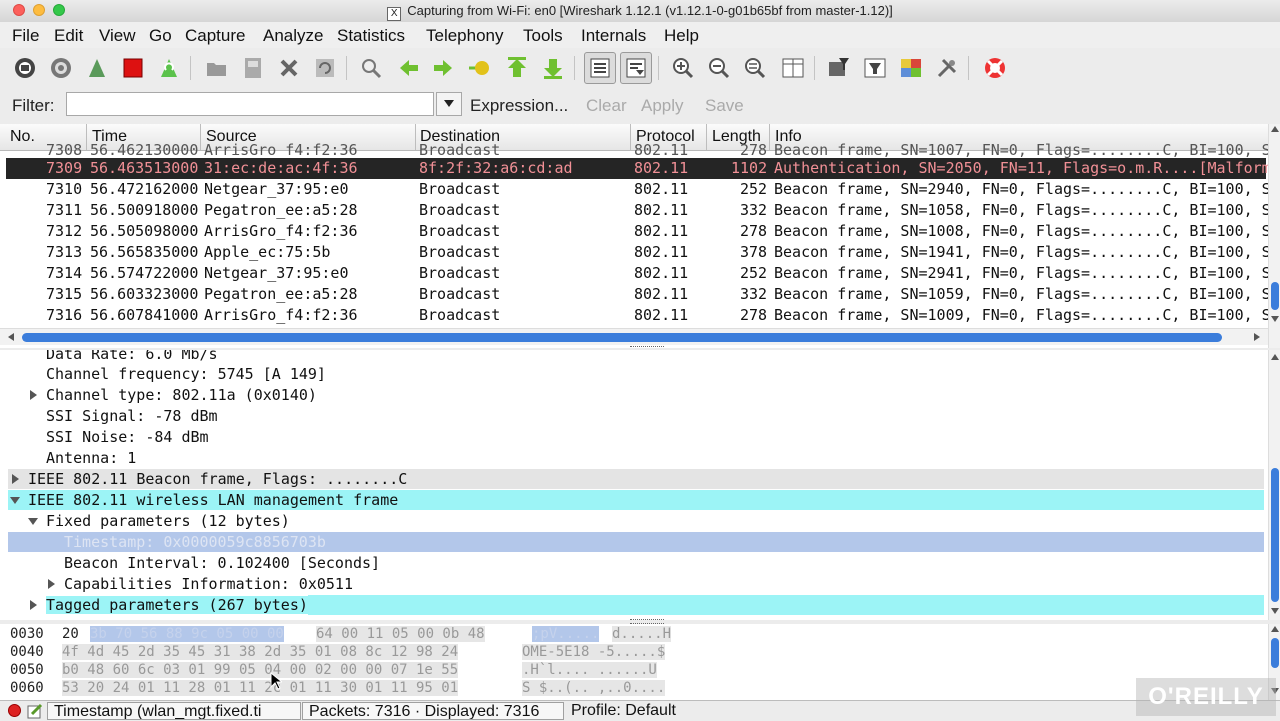 The image size is (1280, 721). I want to click on start-capture-icon, so click(97, 68).